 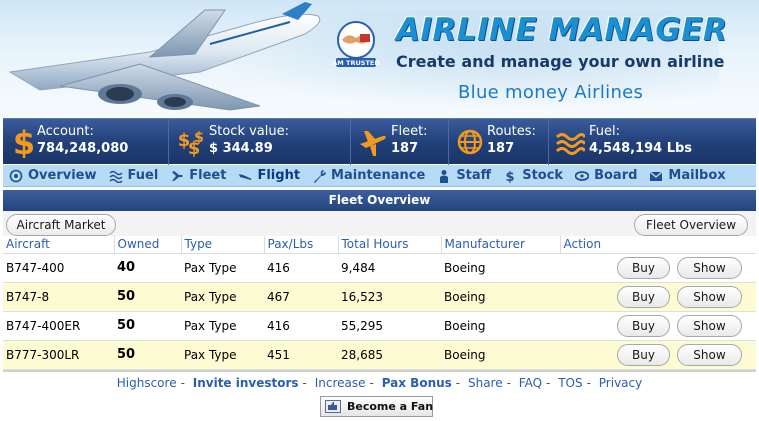 I want to click on footer-link-highscore: Highscore, so click(x=147, y=383).